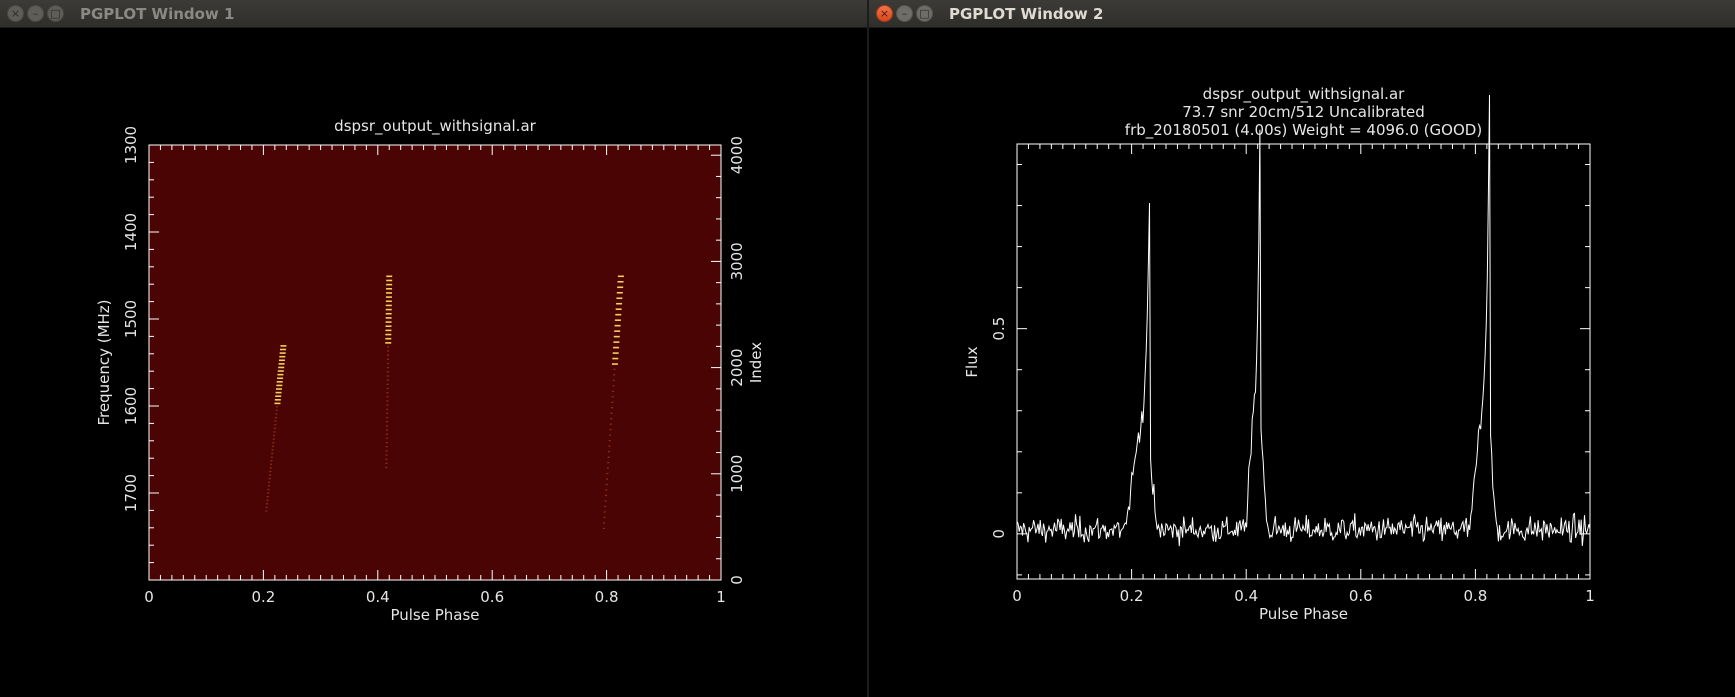 This screenshot has height=697, width=1735. What do you see at coordinates (131, 406) in the screenshot?
I see `y-tick-label: 1600` at bounding box center [131, 406].